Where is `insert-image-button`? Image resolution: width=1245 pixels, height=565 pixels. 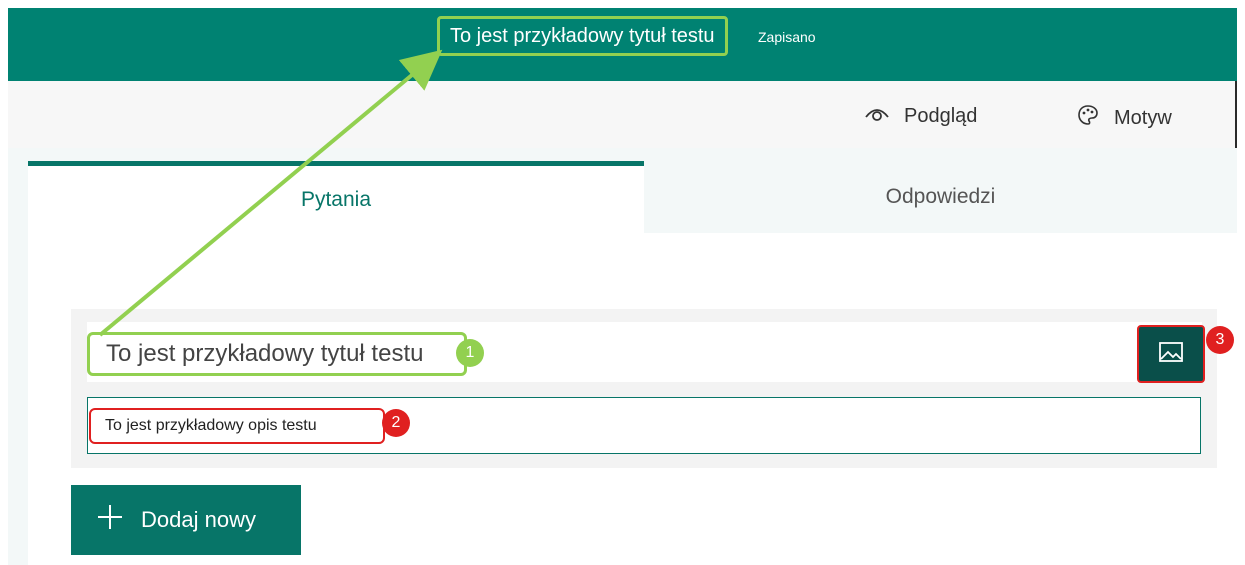 insert-image-button is located at coordinates (1171, 354).